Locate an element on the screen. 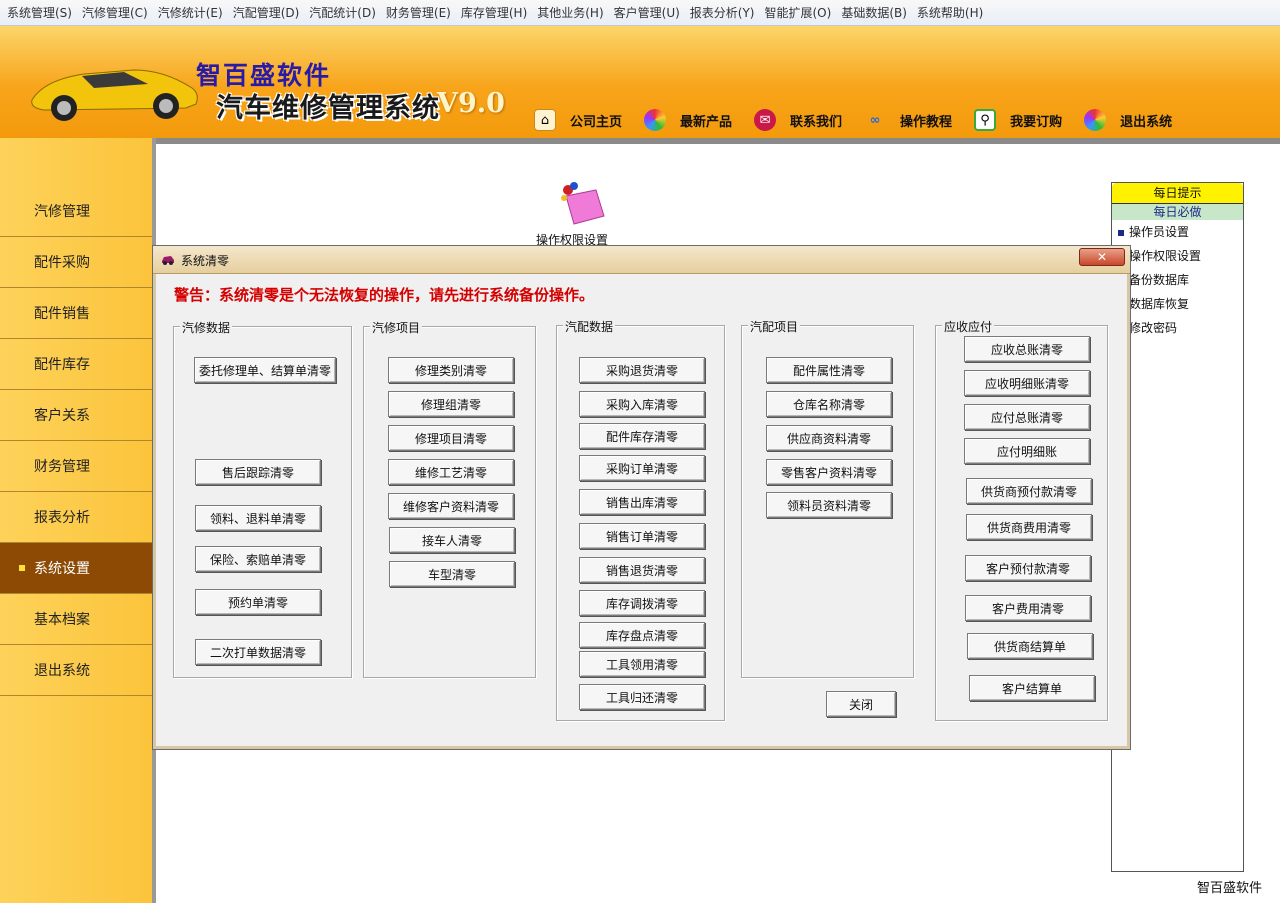 The width and height of the screenshot is (1280, 903). reset-commission-settlement-button: 委托修理单、结算单清零 is located at coordinates (265, 370).